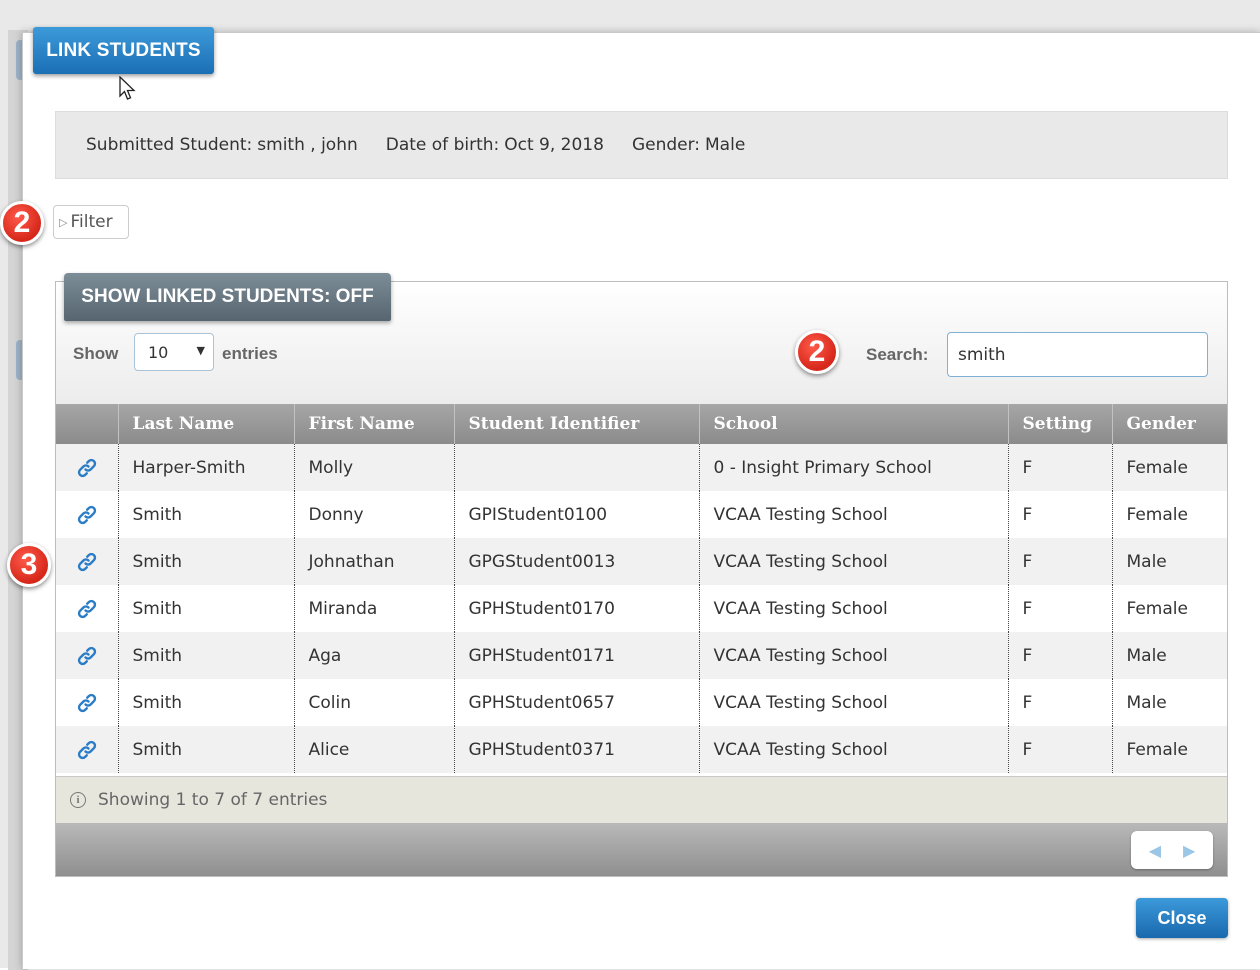 This screenshot has height=970, width=1260. What do you see at coordinates (158, 352) in the screenshot?
I see `entries-per-page-value: 10` at bounding box center [158, 352].